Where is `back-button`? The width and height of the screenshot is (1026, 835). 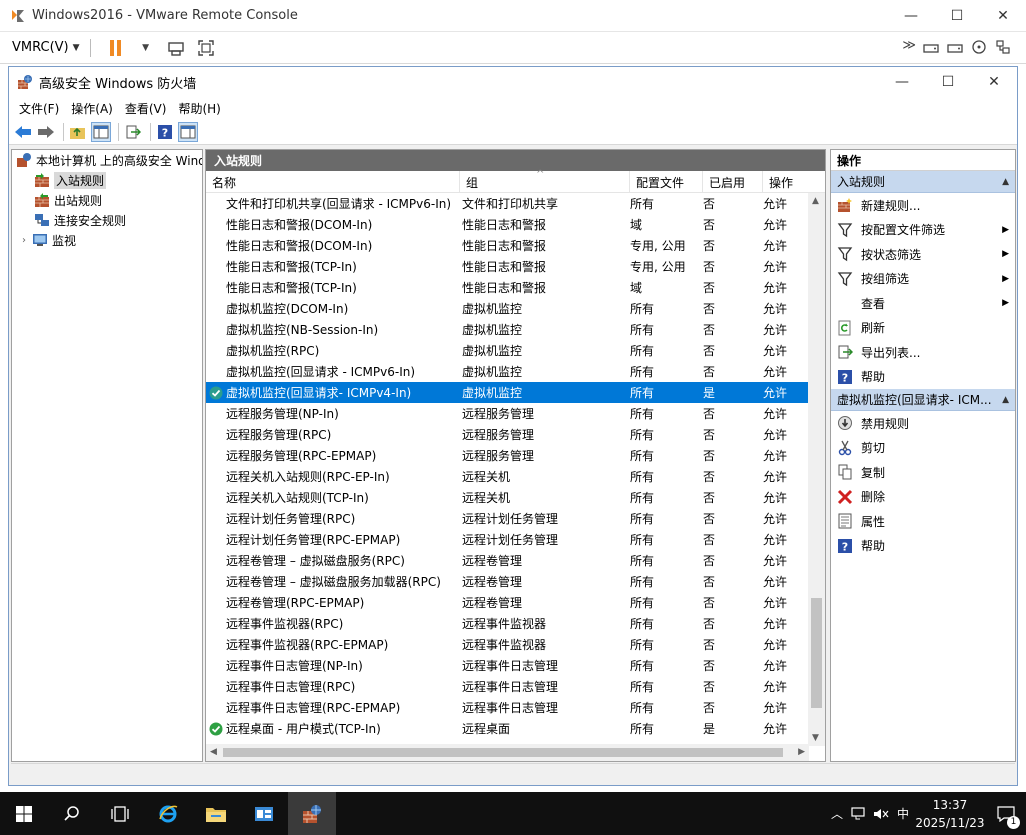 back-button is located at coordinates (23, 132).